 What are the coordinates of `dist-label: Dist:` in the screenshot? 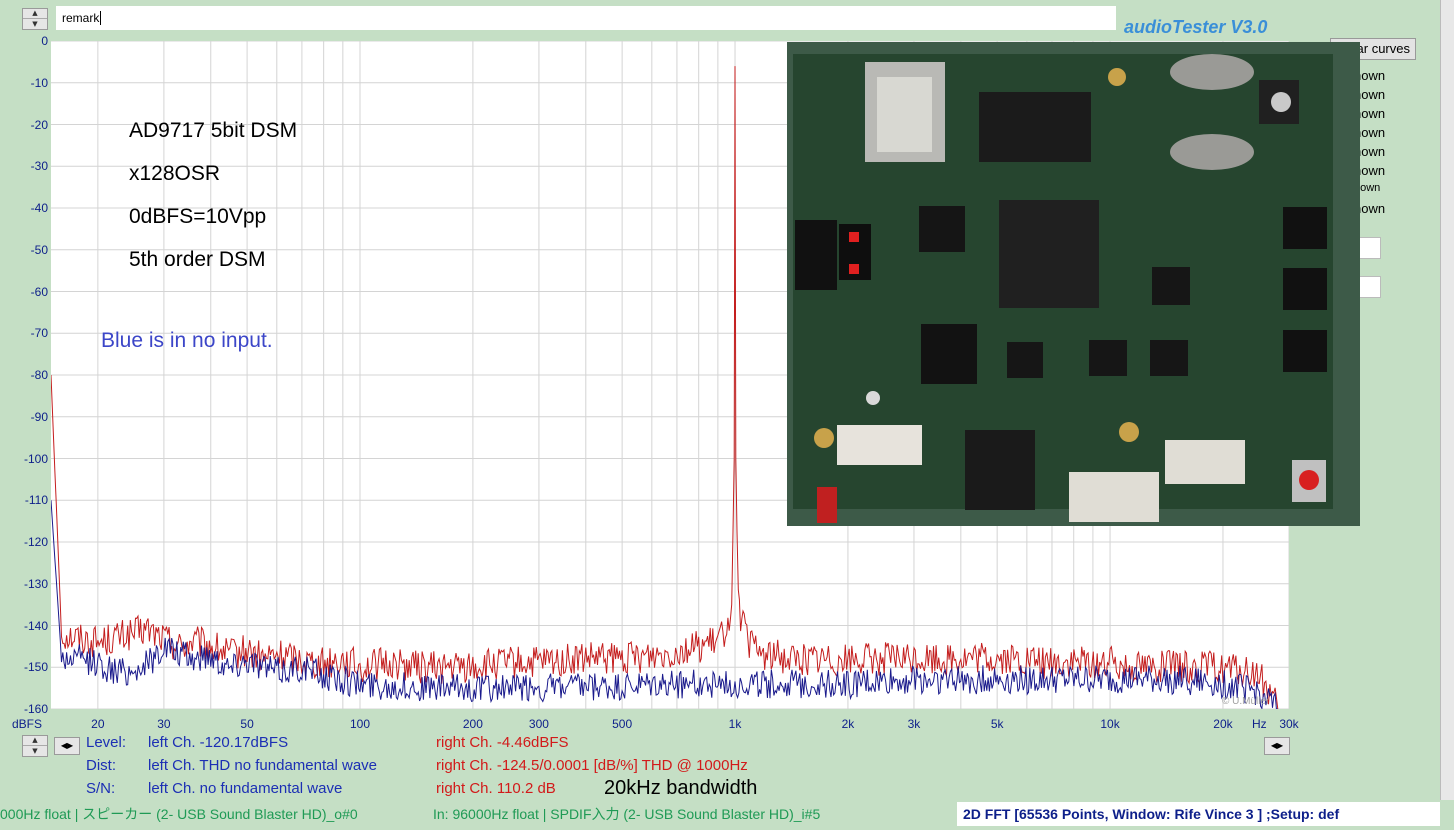 It's located at (101, 765).